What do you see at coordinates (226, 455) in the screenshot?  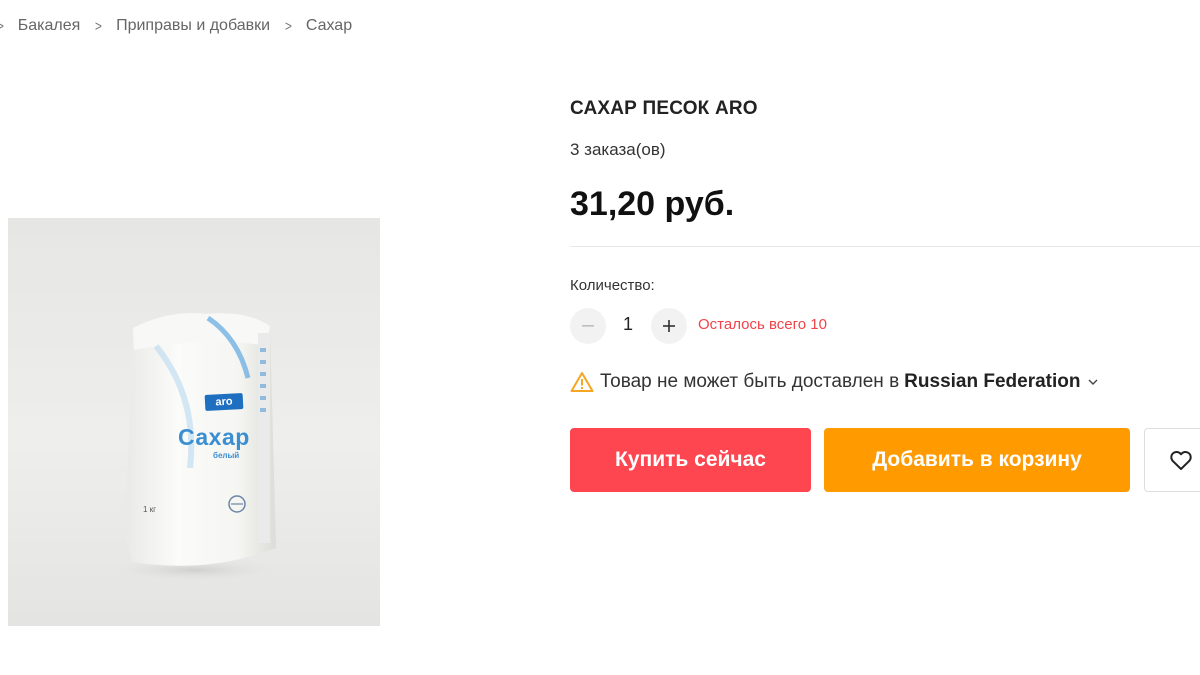 I see `pack-sub-label: белый` at bounding box center [226, 455].